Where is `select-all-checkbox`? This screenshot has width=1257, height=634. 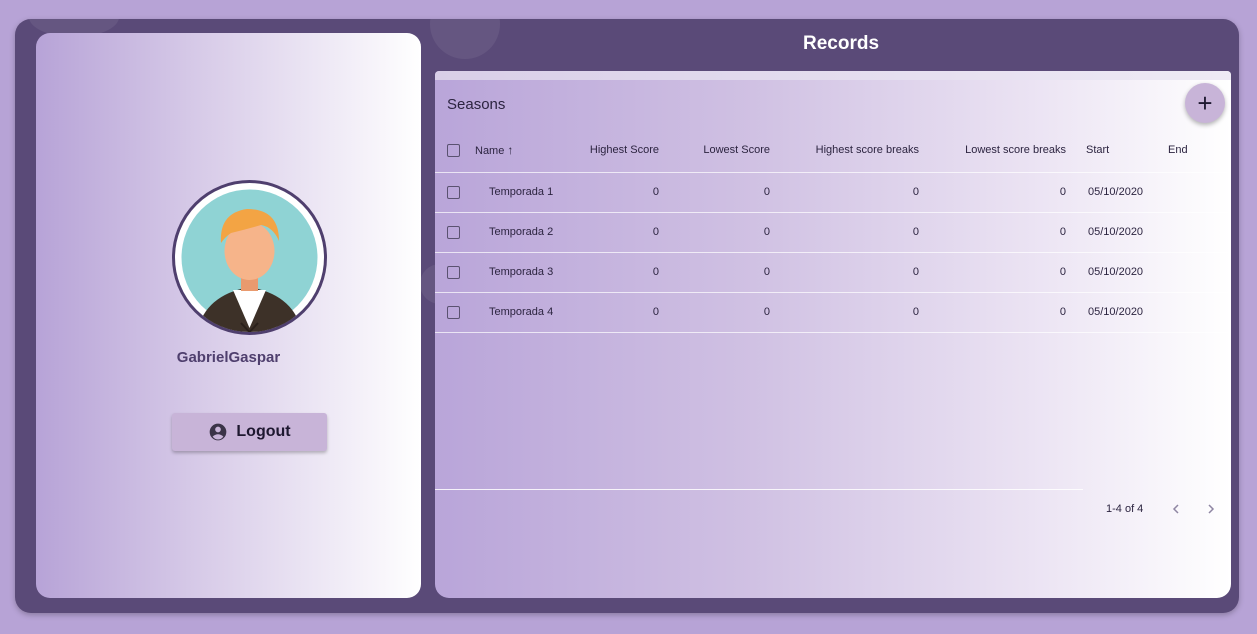 select-all-checkbox is located at coordinates (453, 150).